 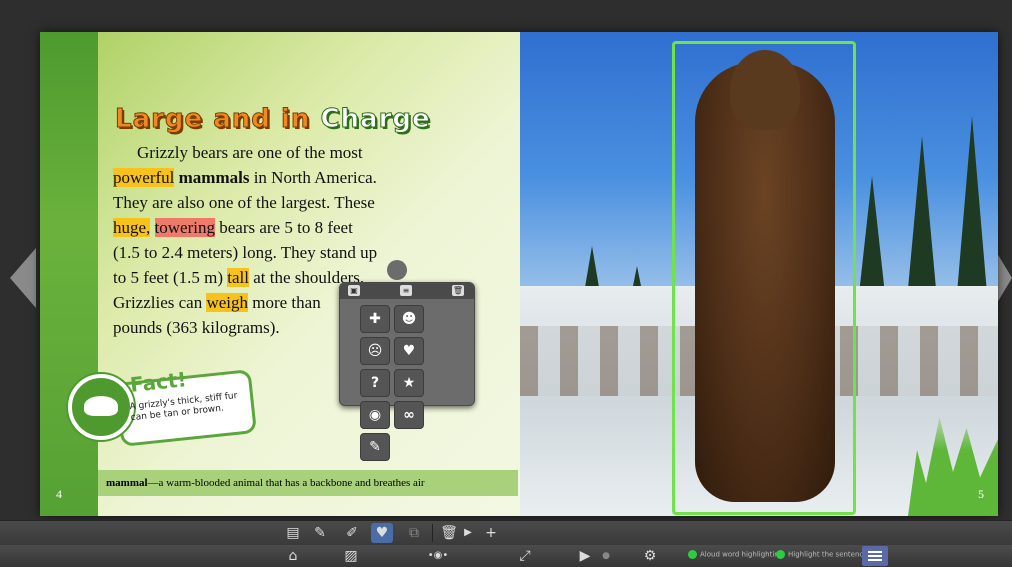 I want to click on text-line: They are also one of the largest. These, so click(x=244, y=202).